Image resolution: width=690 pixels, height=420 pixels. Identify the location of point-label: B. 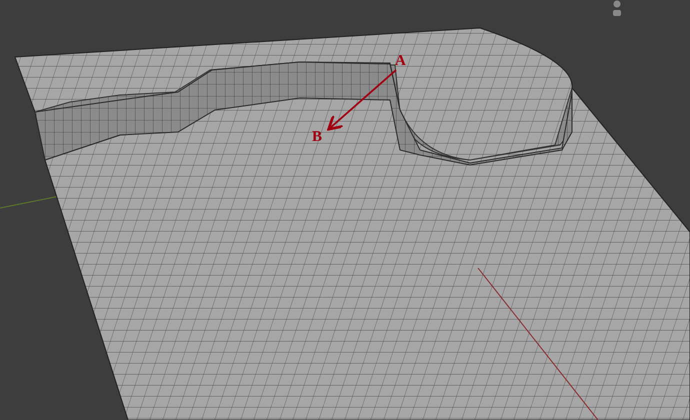
(317, 137).